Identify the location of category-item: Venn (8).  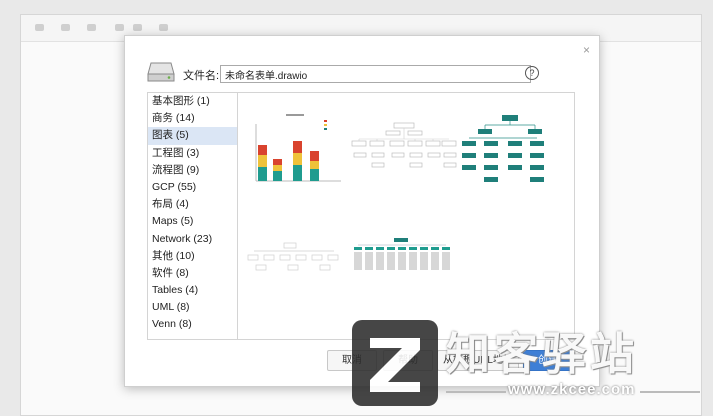
(193, 324).